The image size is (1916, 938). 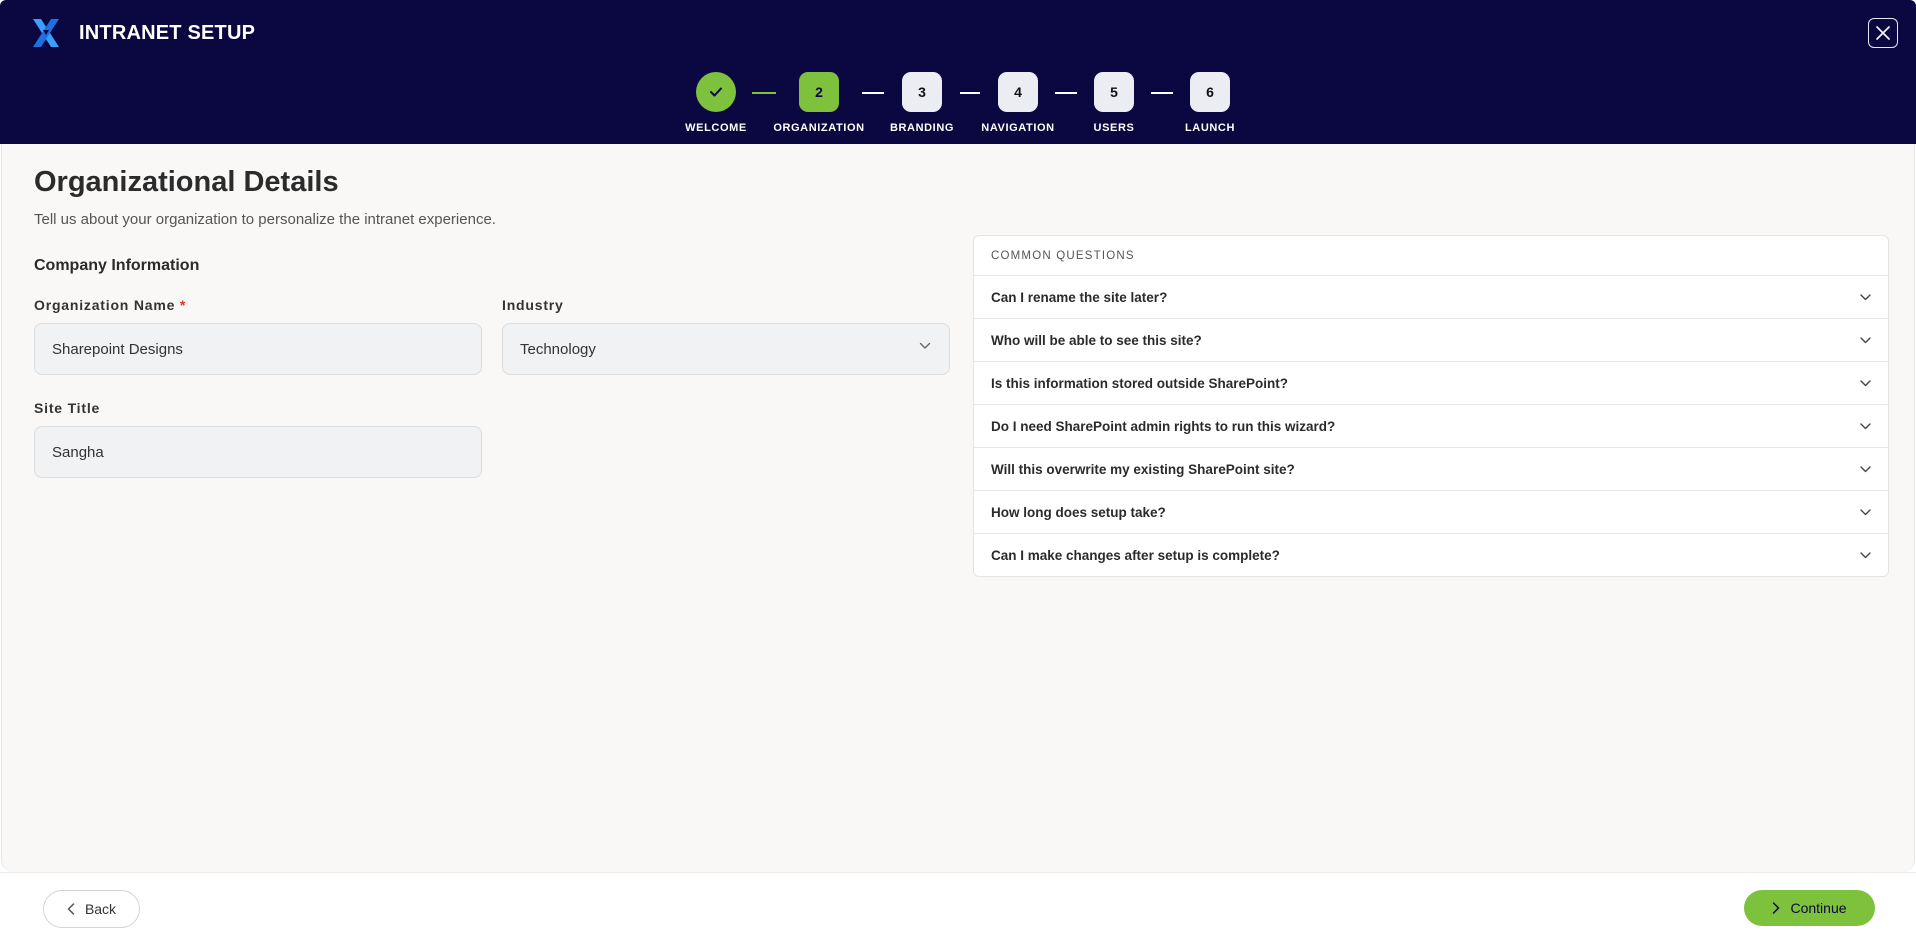 I want to click on continue-label: Continue, so click(x=1818, y=908).